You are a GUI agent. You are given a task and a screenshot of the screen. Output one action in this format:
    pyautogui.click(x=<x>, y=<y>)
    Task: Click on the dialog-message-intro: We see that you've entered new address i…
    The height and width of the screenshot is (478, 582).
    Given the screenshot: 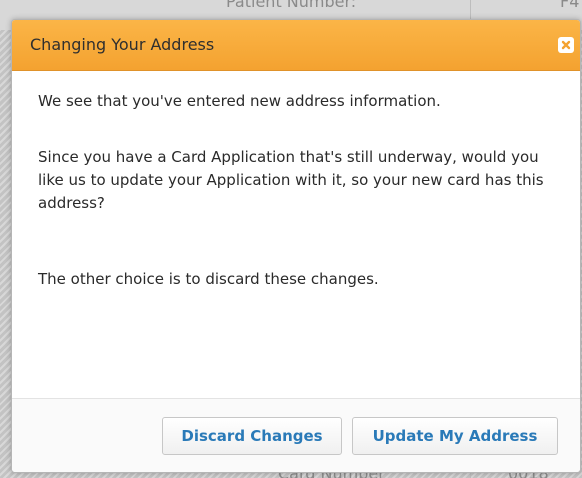 What is the action you would take?
    pyautogui.click(x=239, y=101)
    